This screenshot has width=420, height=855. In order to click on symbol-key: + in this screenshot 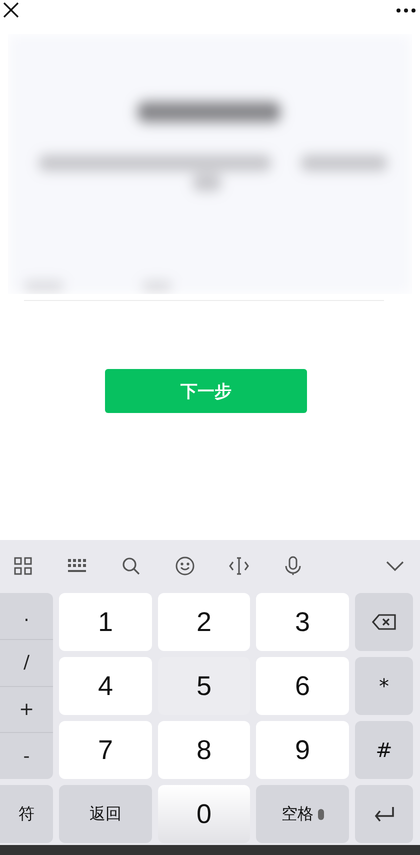, I will do `click(26, 710)`.